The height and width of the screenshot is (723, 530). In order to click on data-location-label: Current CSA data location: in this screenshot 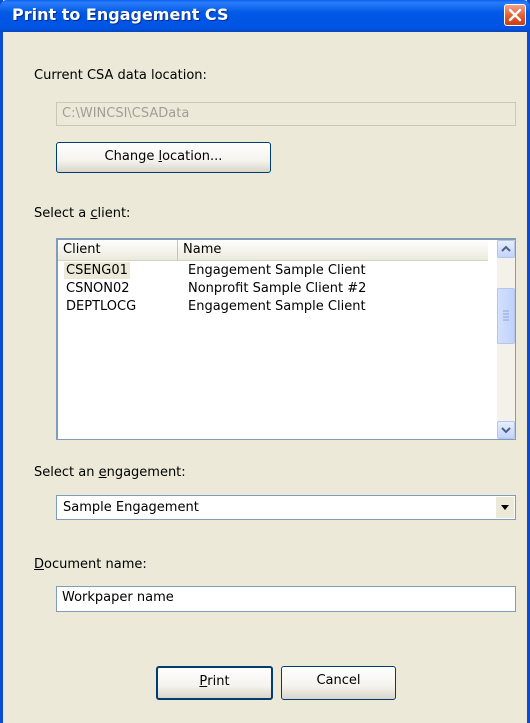, I will do `click(120, 75)`.